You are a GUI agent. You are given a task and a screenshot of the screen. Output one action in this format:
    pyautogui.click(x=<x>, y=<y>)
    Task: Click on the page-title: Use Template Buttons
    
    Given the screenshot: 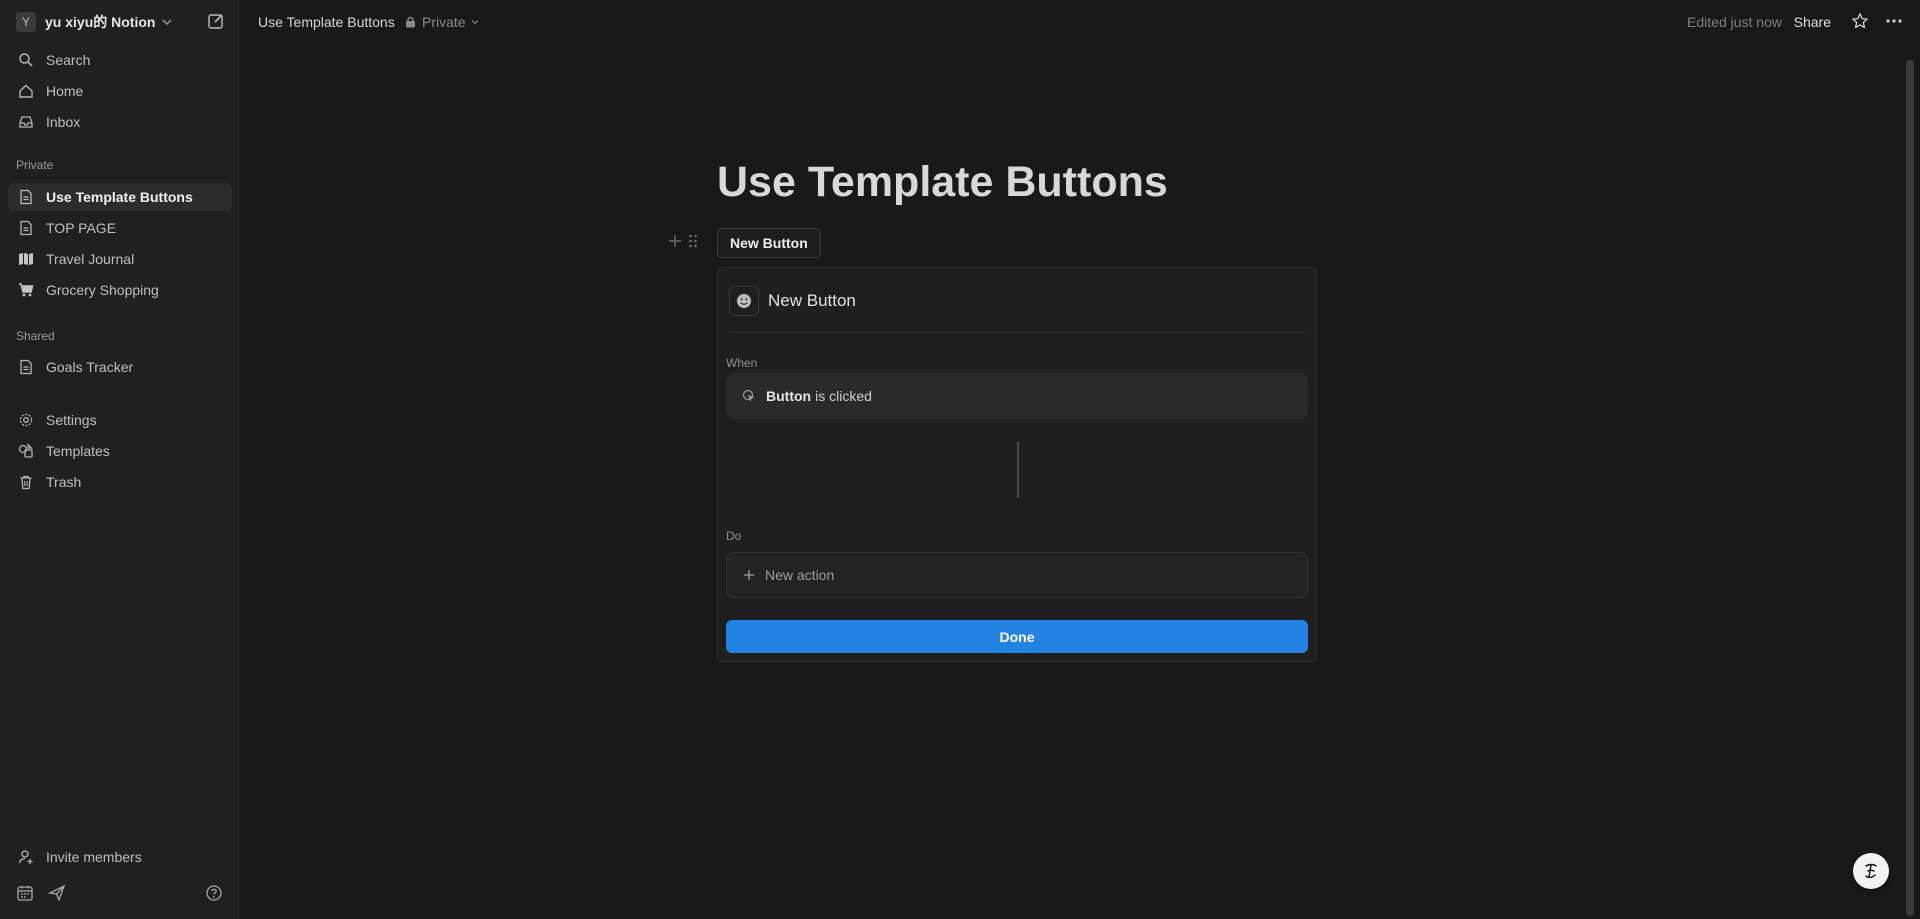 What is the action you would take?
    pyautogui.click(x=942, y=182)
    